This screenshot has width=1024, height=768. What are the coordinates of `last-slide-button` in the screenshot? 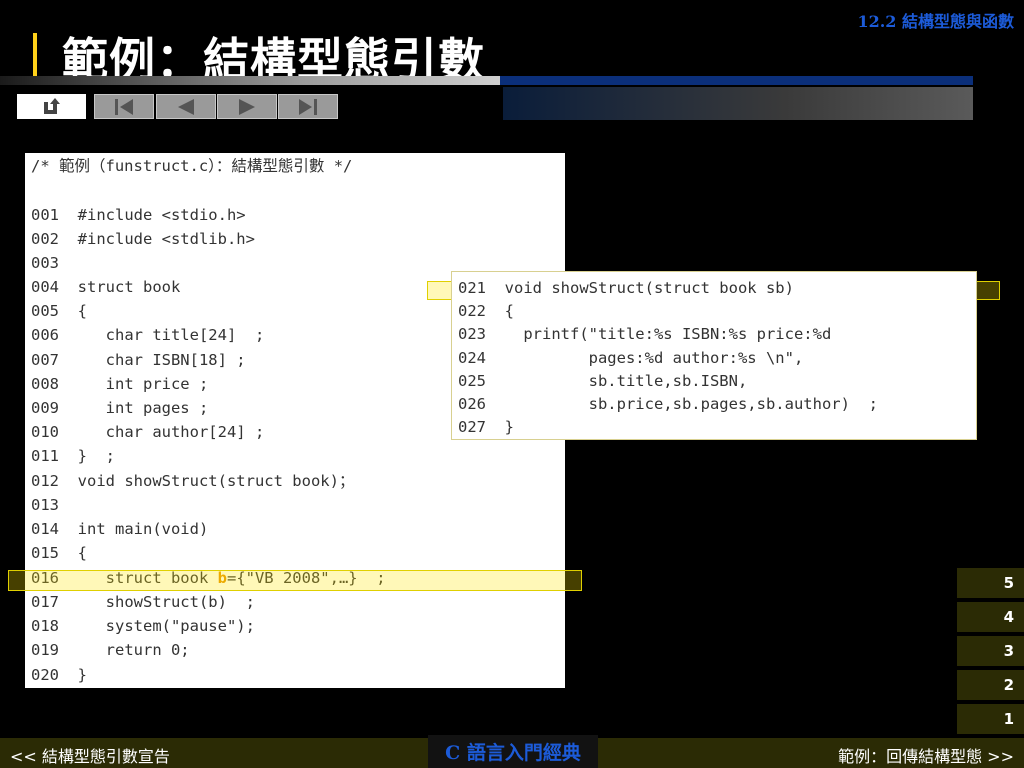 It's located at (308, 106).